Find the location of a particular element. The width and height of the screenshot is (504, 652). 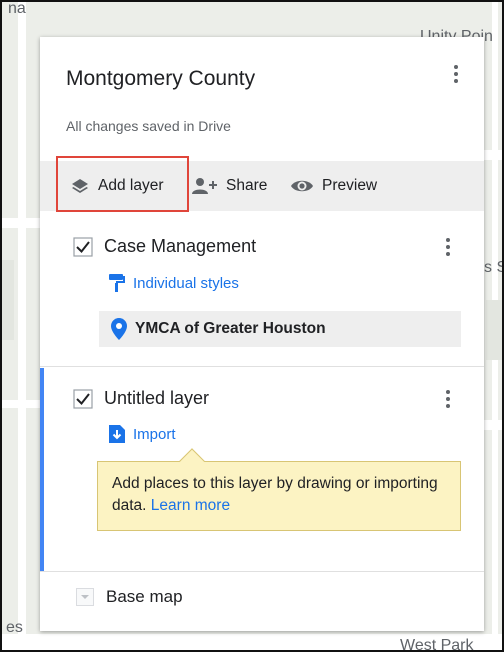

dropdown-arrow-icon is located at coordinates (85, 597).